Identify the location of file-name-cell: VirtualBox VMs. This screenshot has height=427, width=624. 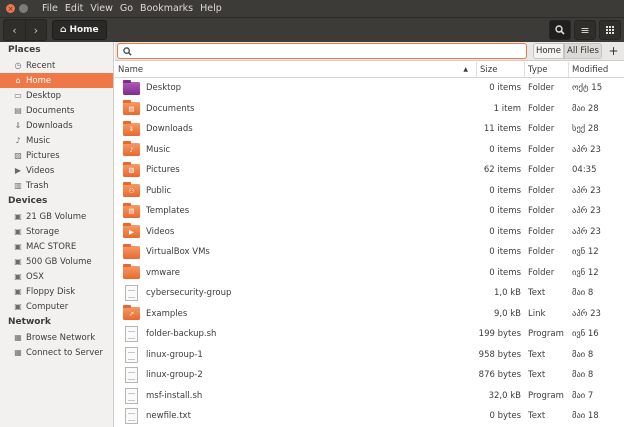
(296, 251).